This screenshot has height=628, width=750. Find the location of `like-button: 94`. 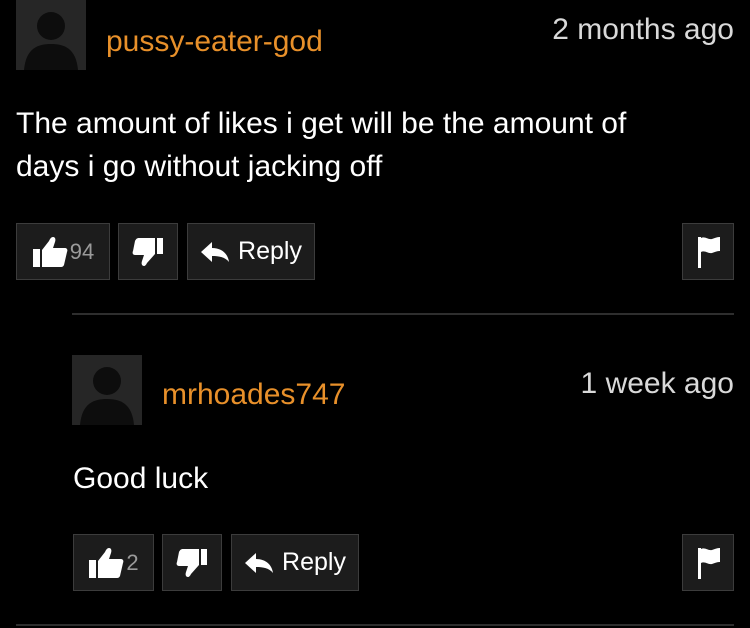

like-button: 94 is located at coordinates (63, 251).